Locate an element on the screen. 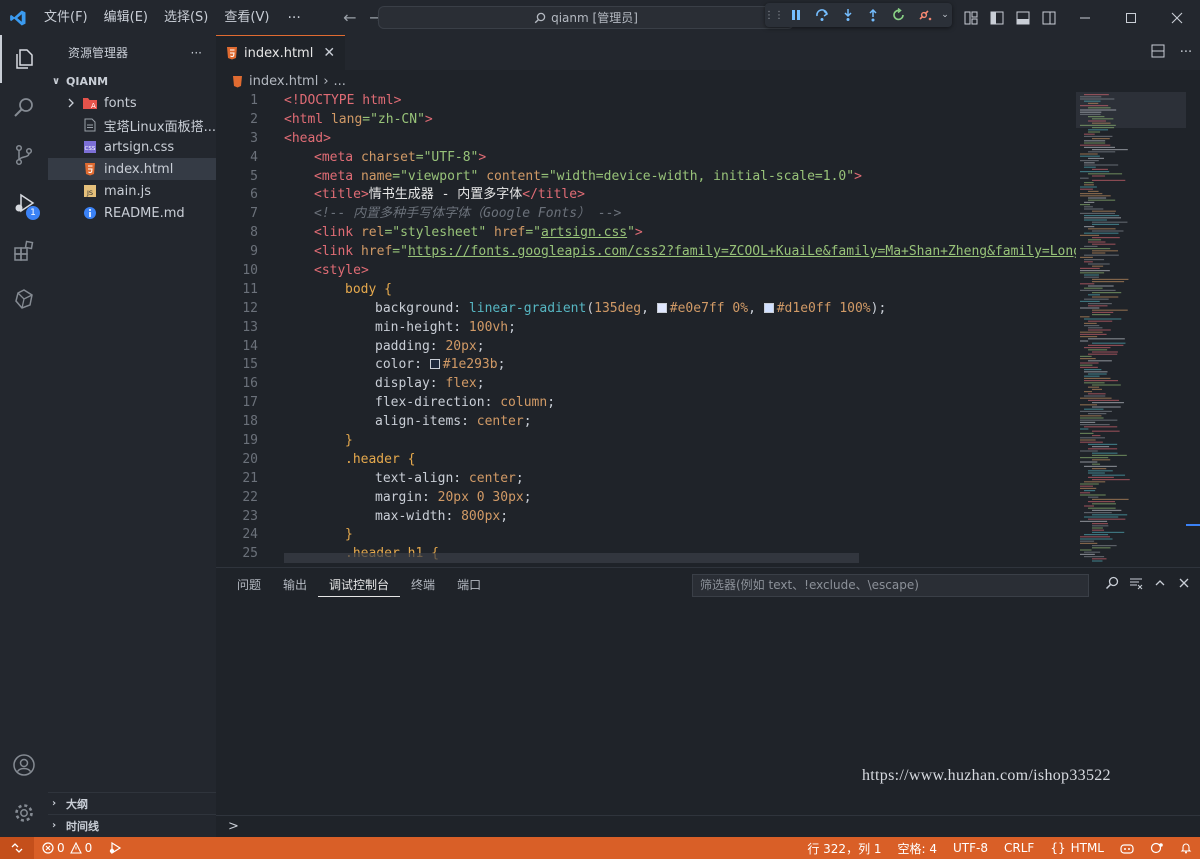 The width and height of the screenshot is (1200, 859). maximize-panel-icon is located at coordinates (1160, 585).